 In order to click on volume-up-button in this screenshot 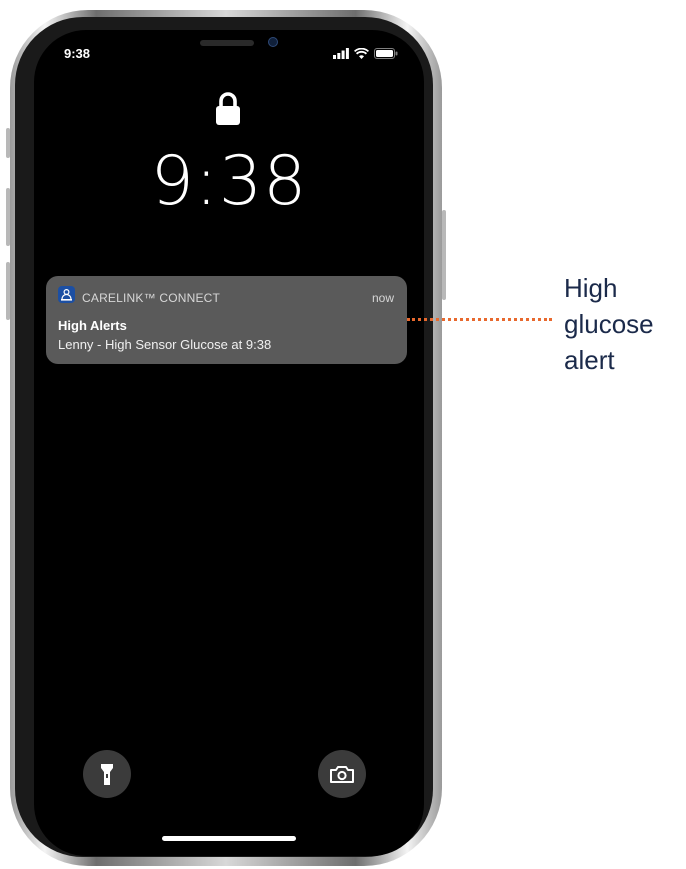, I will do `click(8, 217)`.